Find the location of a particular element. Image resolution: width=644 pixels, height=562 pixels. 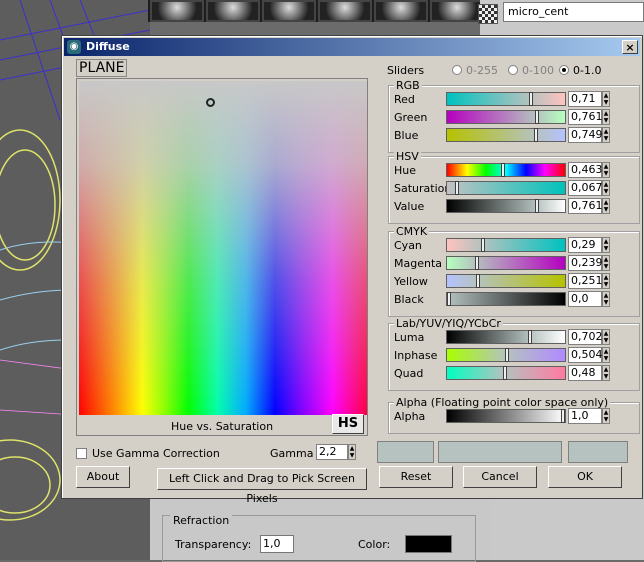

value-input-cyan: 0,29 is located at coordinates (585, 245).